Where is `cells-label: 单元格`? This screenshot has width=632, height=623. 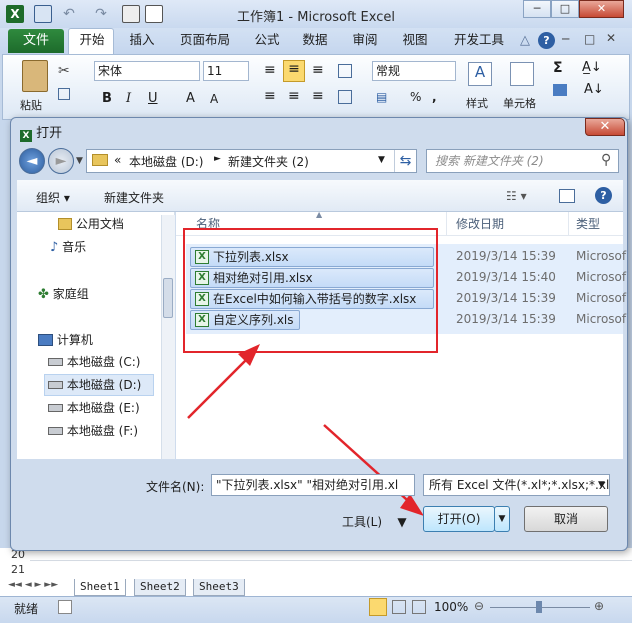
cells-label: 单元格 is located at coordinates (519, 103).